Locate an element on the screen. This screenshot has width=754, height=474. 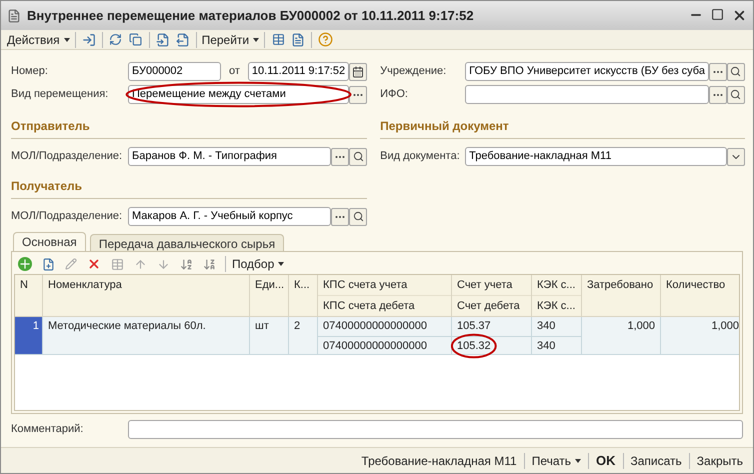
footer-button: OK is located at coordinates (606, 460).